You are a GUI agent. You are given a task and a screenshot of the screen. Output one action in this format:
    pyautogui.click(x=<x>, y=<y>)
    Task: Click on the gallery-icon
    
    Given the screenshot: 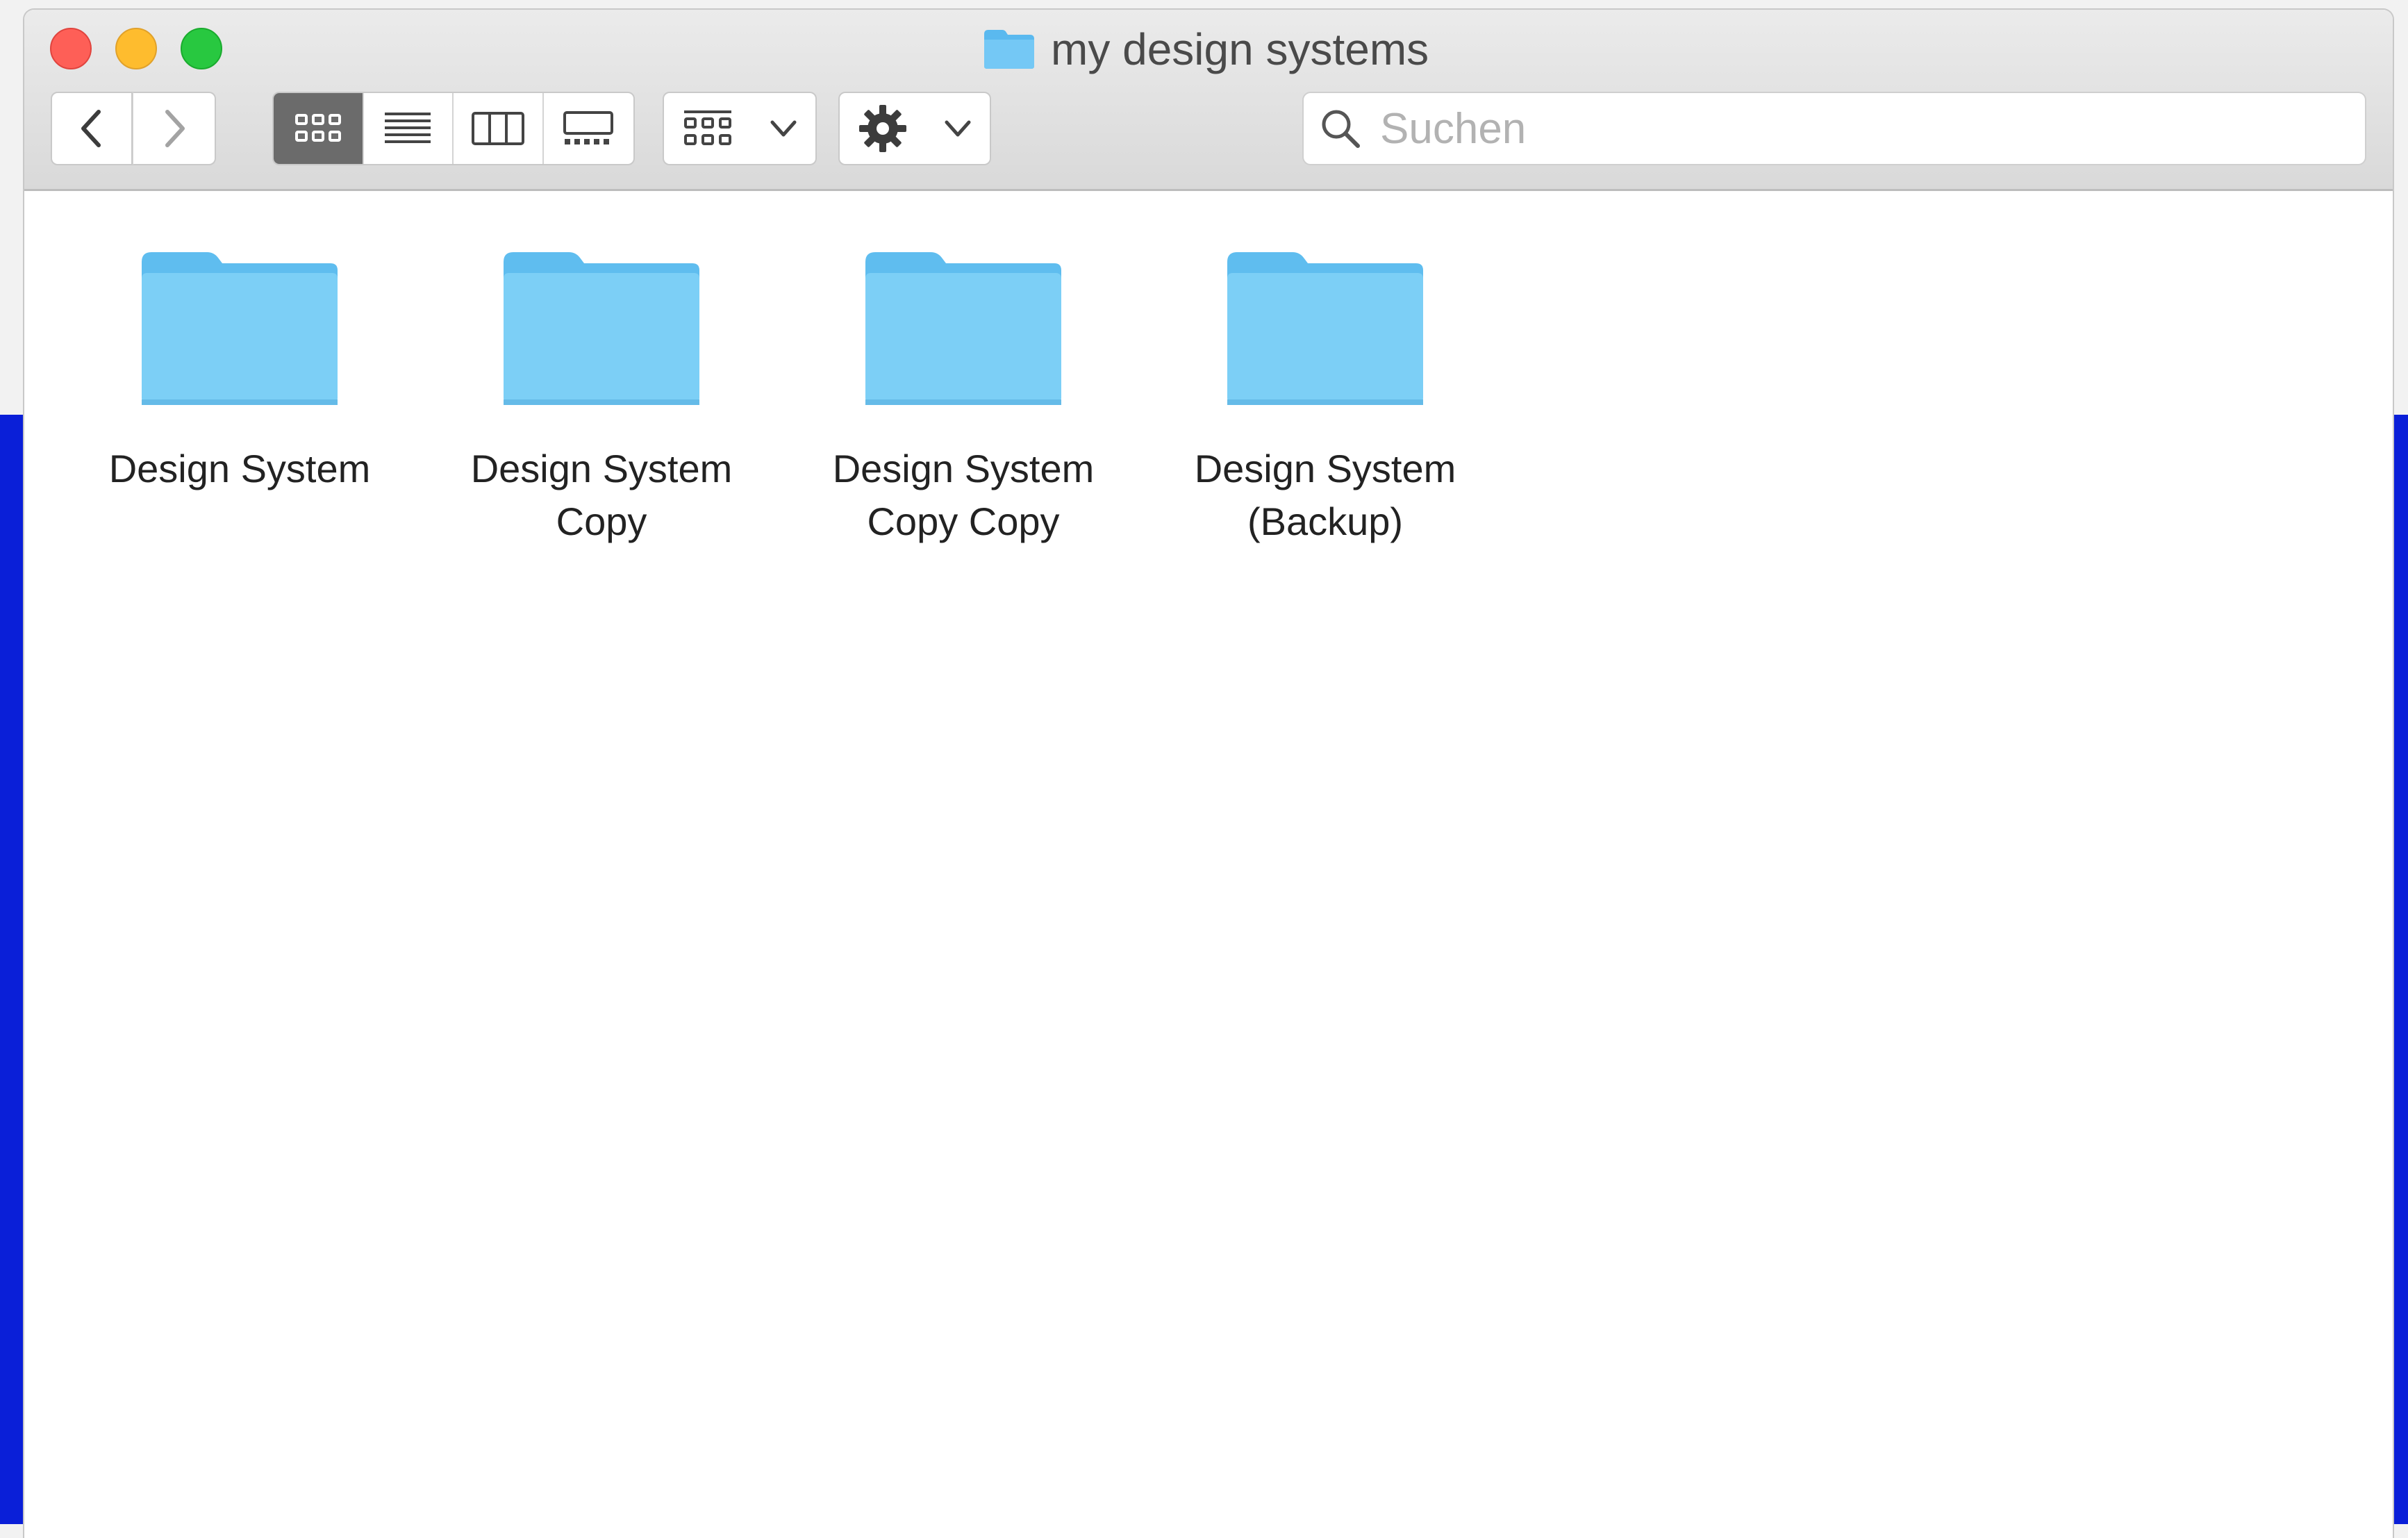 What is the action you would take?
    pyautogui.click(x=588, y=128)
    